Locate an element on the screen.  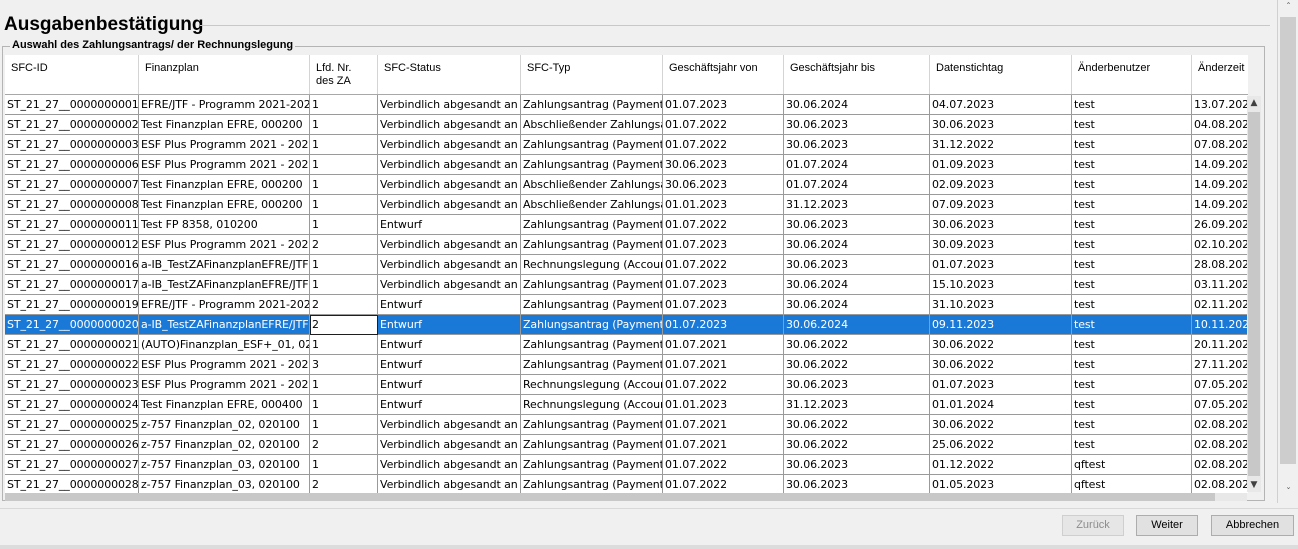
window-scroll-thumb is located at coordinates (1288, 240).